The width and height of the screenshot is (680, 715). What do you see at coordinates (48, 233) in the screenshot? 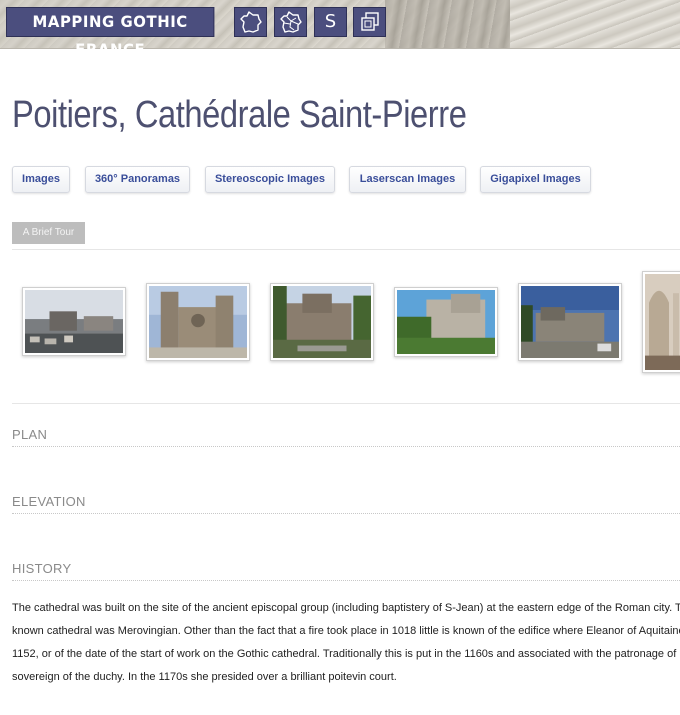
I see `tab-brief-tour: A Brief Tour` at bounding box center [48, 233].